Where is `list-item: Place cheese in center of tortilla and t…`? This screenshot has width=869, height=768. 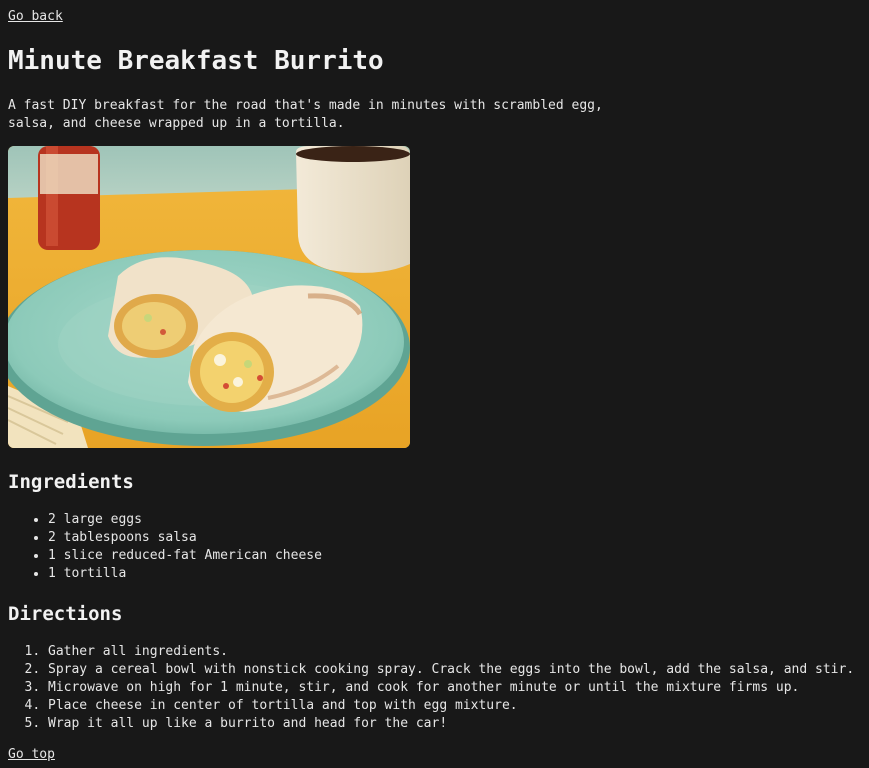 list-item: Place cheese in center of tortilla and t… is located at coordinates (451, 706).